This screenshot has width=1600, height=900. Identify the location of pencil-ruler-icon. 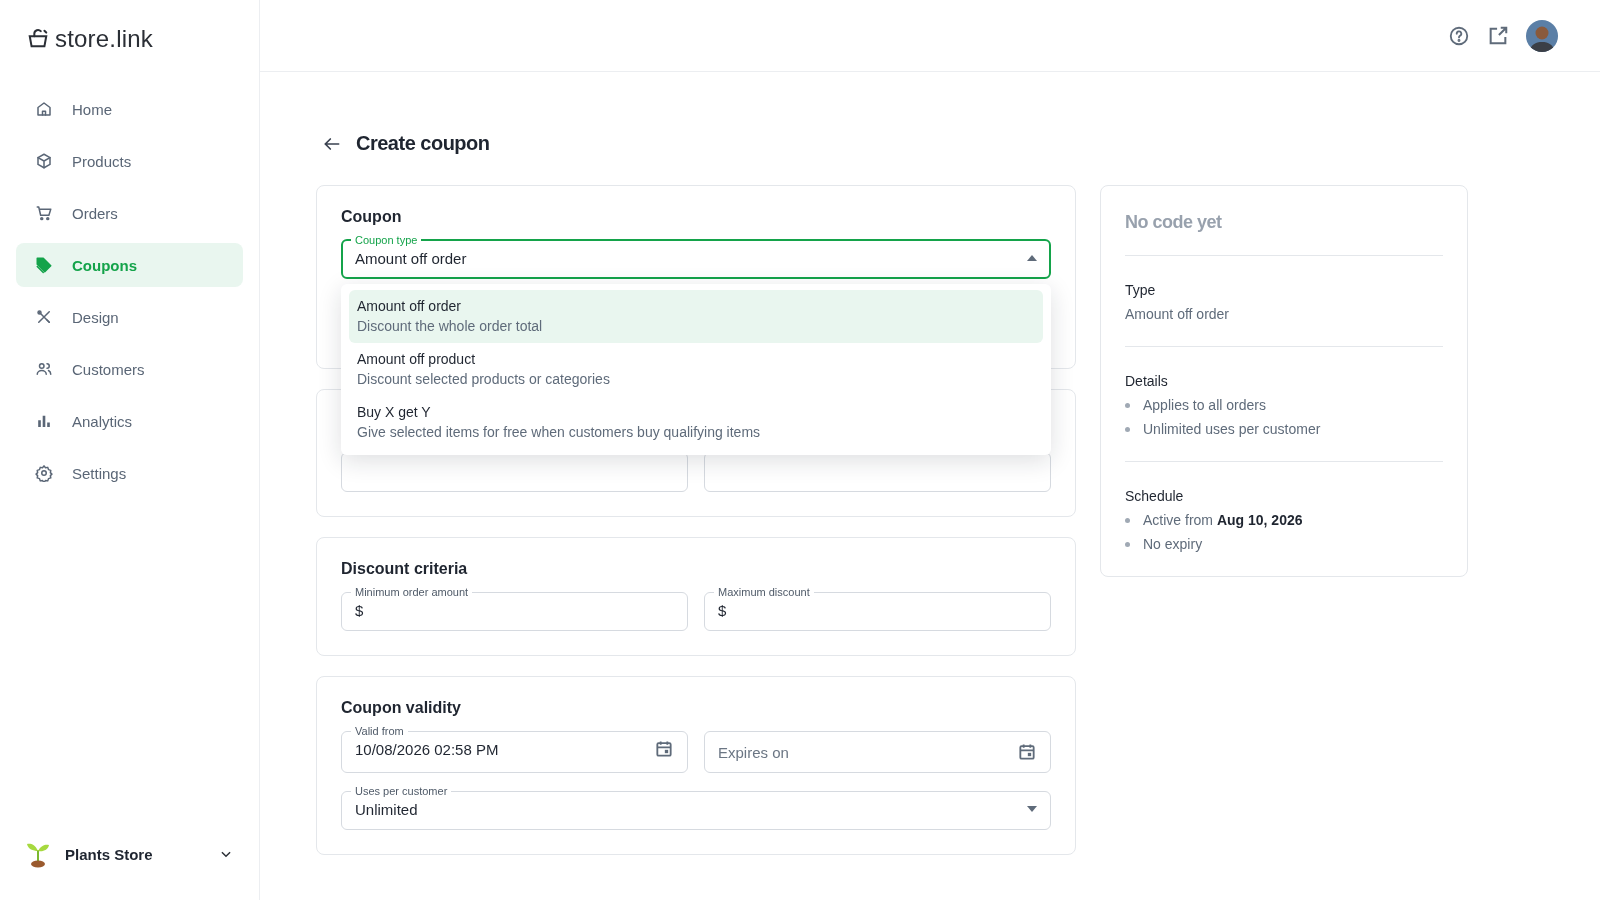
(44, 317).